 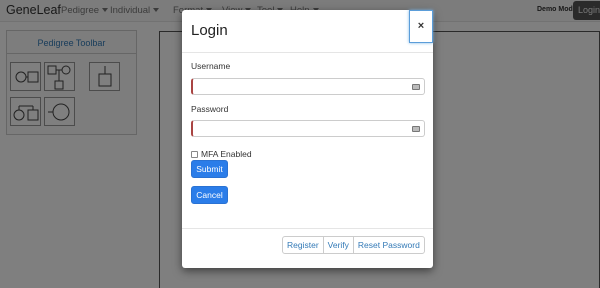 What do you see at coordinates (303, 245) in the screenshot?
I see `register-button: Register` at bounding box center [303, 245].